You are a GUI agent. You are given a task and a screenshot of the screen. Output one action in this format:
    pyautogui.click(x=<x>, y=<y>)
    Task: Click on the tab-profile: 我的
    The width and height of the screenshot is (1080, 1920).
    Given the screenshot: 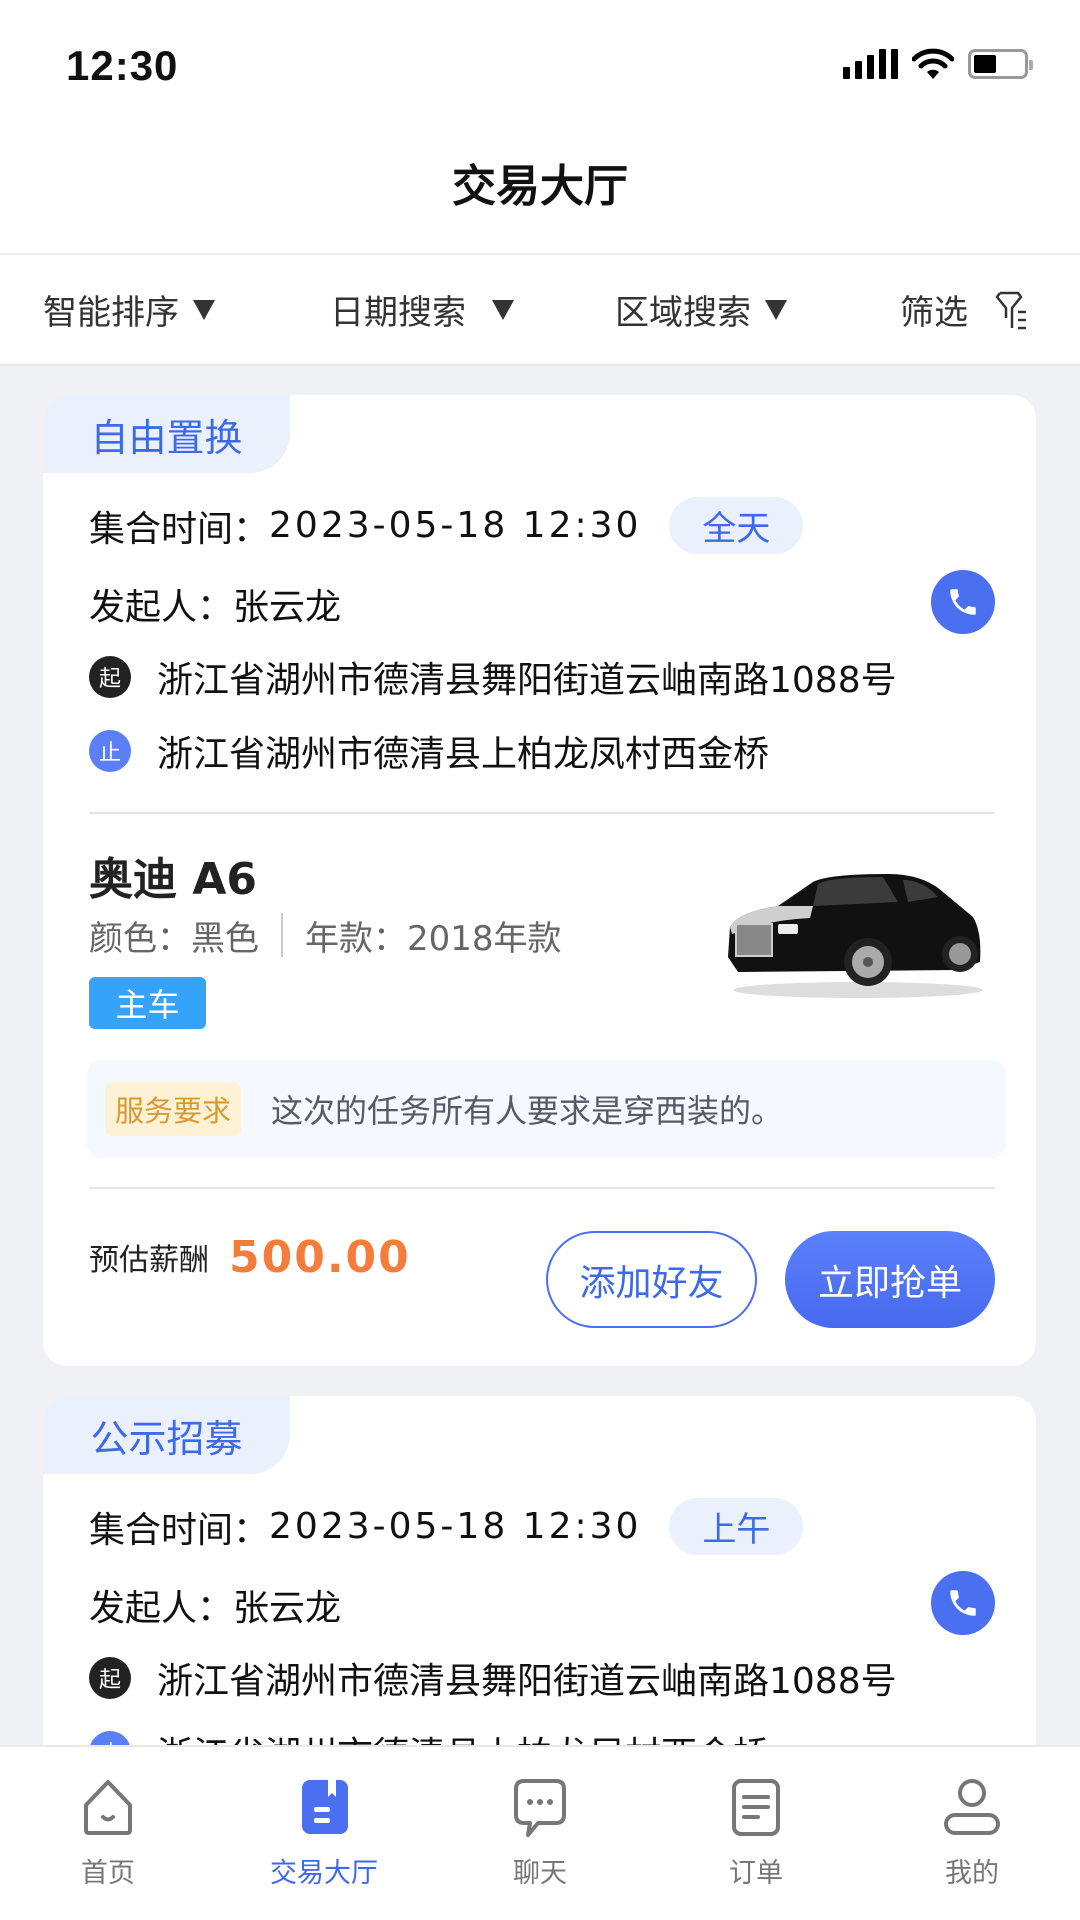 What is the action you would take?
    pyautogui.click(x=972, y=1833)
    